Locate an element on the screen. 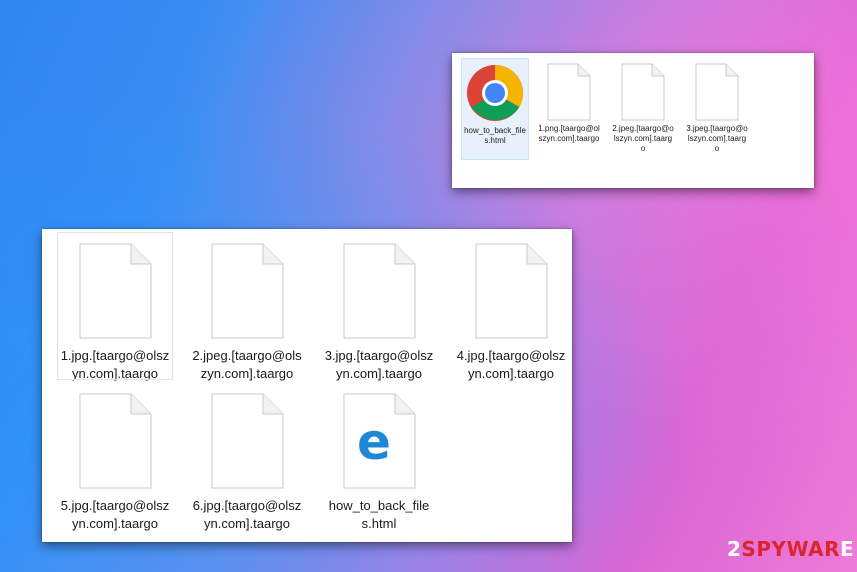 This screenshot has height=572, width=857. svg-text: e is located at coordinates (374, 442).